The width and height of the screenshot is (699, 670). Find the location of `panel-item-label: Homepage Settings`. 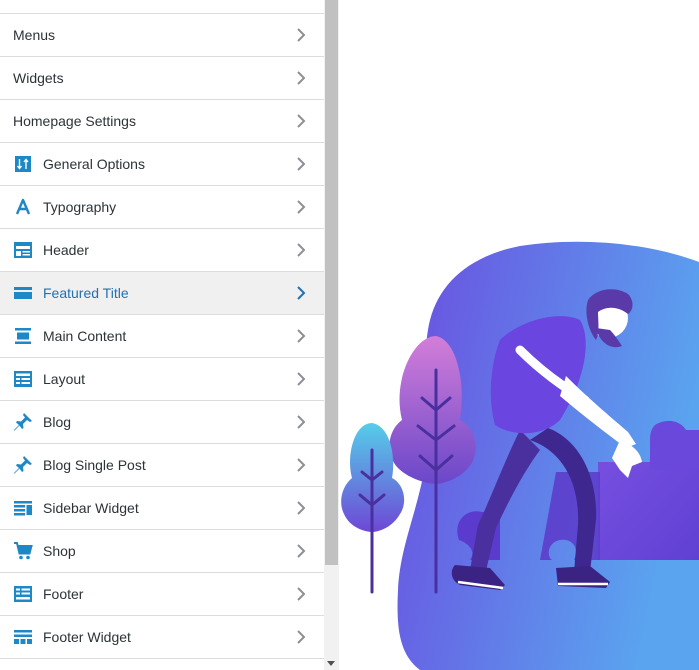

panel-item-label: Homepage Settings is located at coordinates (74, 121).